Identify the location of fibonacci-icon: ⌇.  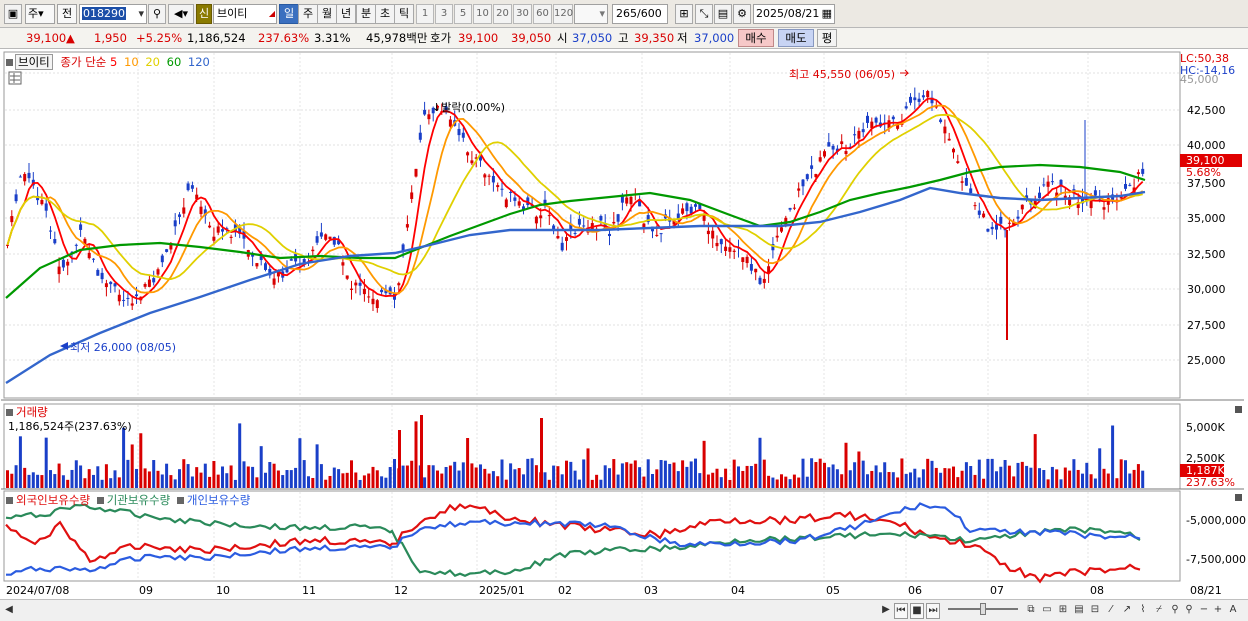
(1143, 611).